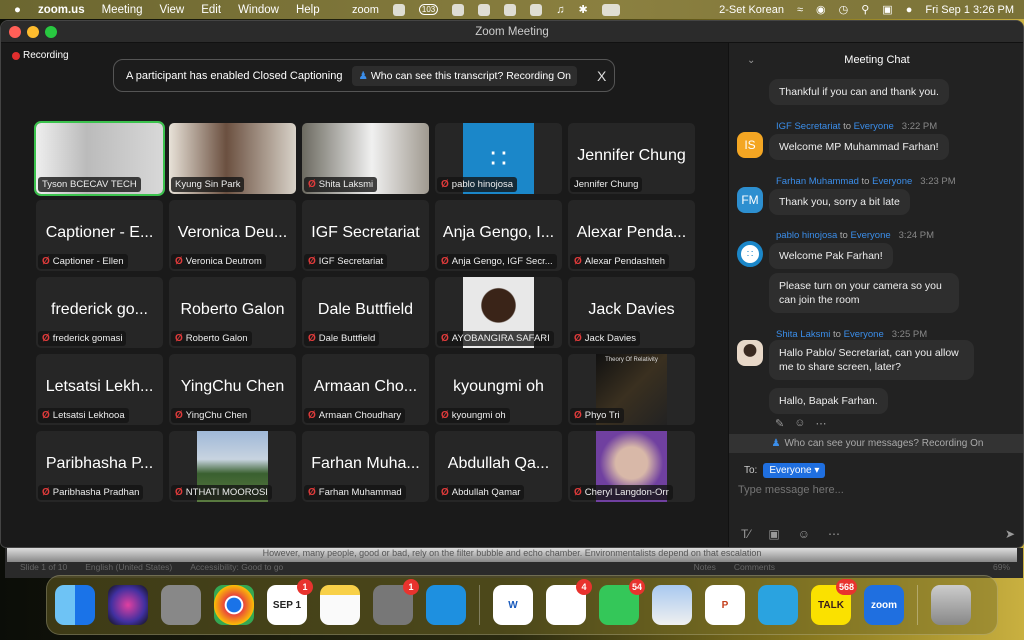  What do you see at coordinates (799, 423) in the screenshot?
I see `emoji-reaction-icon: ☺` at bounding box center [799, 423].